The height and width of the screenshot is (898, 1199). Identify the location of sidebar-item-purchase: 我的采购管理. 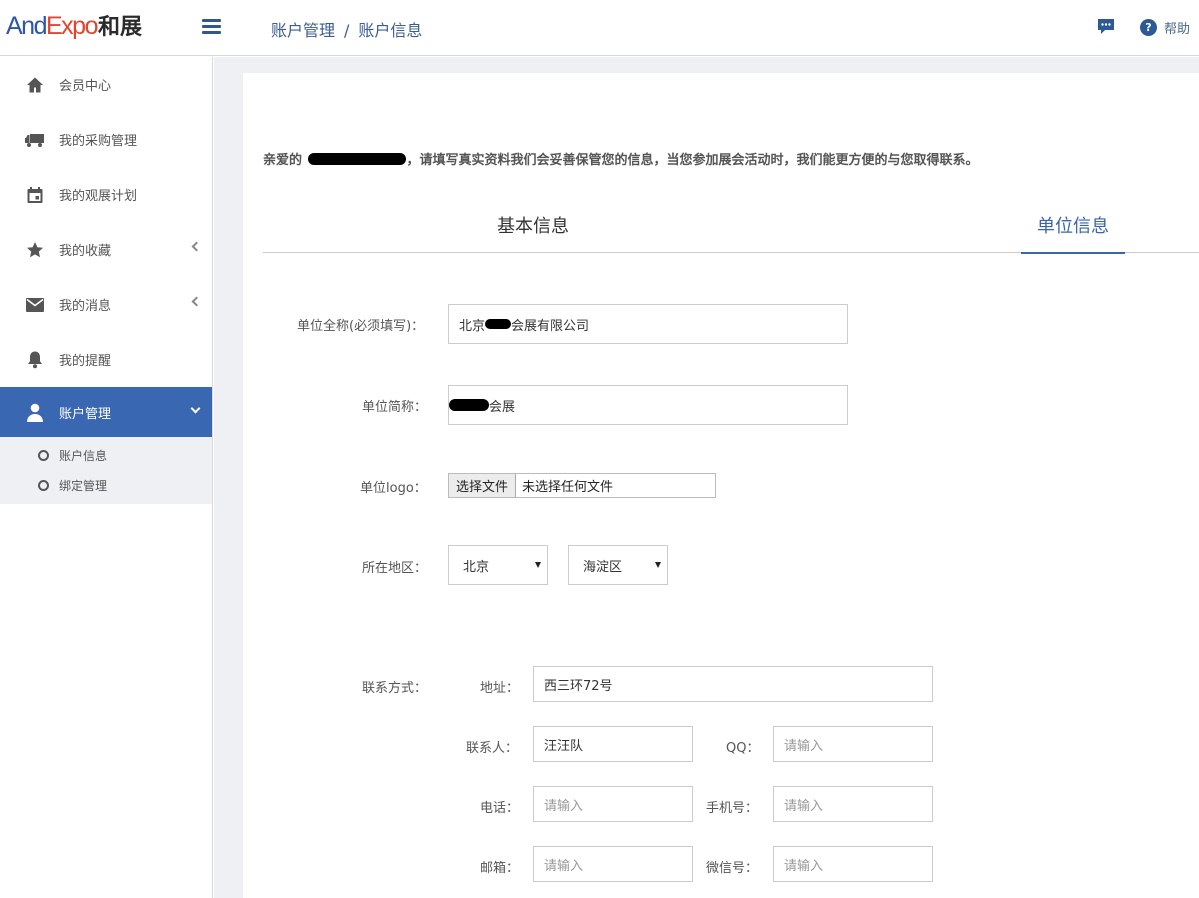
(106, 139).